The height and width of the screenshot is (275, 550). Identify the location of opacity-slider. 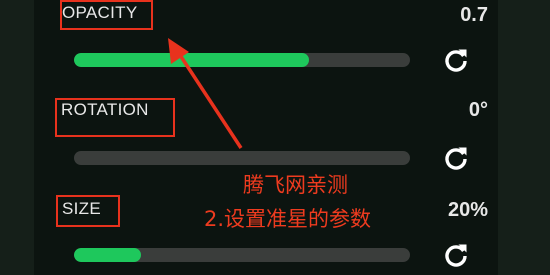
(242, 60).